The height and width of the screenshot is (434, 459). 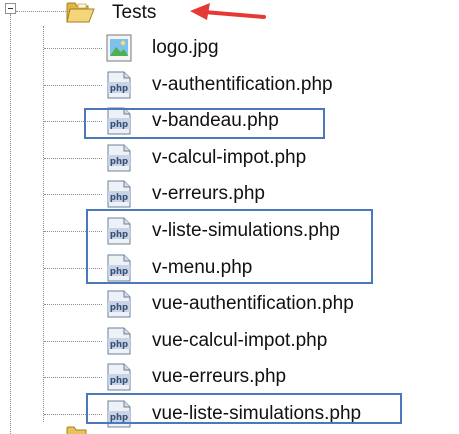 What do you see at coordinates (219, 377) in the screenshot?
I see `file-name: vue-erreurs.php` at bounding box center [219, 377].